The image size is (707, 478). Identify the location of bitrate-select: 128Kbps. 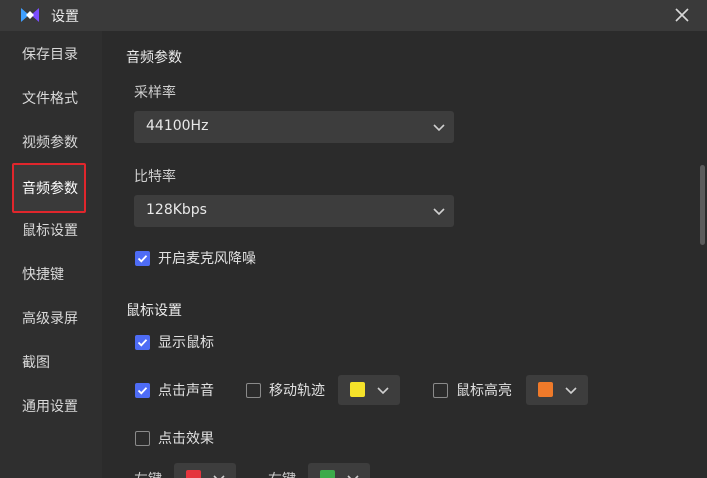
(294, 211).